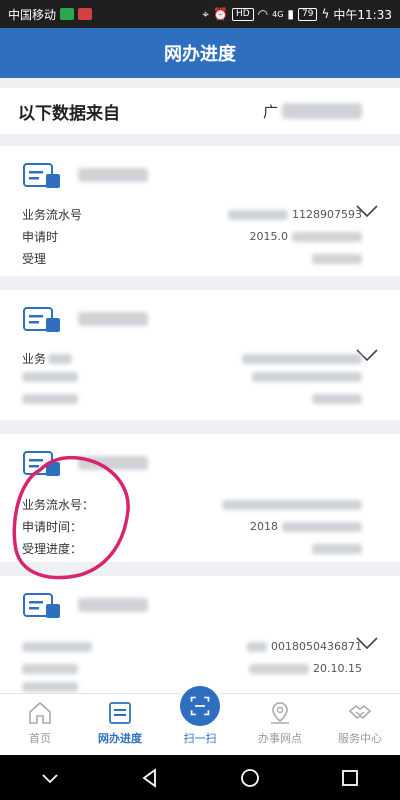  Describe the element at coordinates (40, 237) in the screenshot. I see `row-label: 申请时` at that location.